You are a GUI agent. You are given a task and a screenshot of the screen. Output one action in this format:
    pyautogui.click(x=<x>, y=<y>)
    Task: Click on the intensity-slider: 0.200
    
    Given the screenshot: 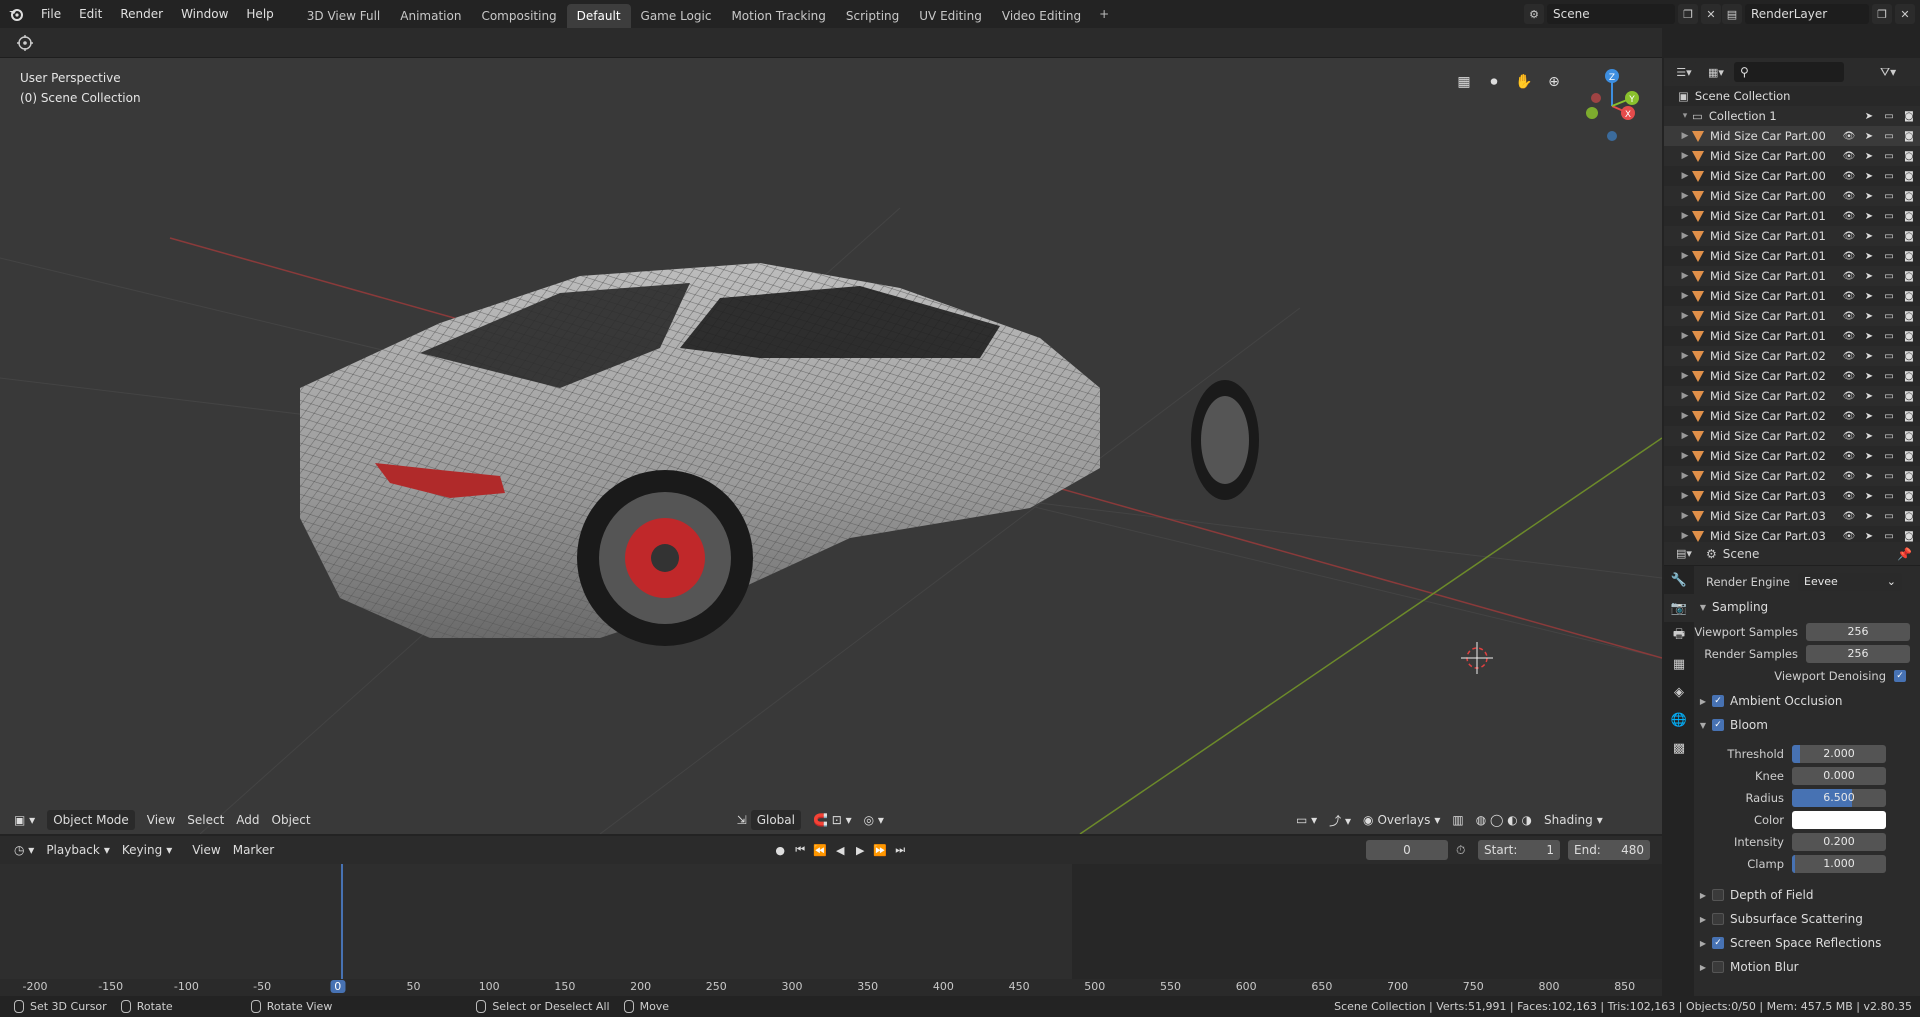 What is the action you would take?
    pyautogui.click(x=1839, y=842)
    